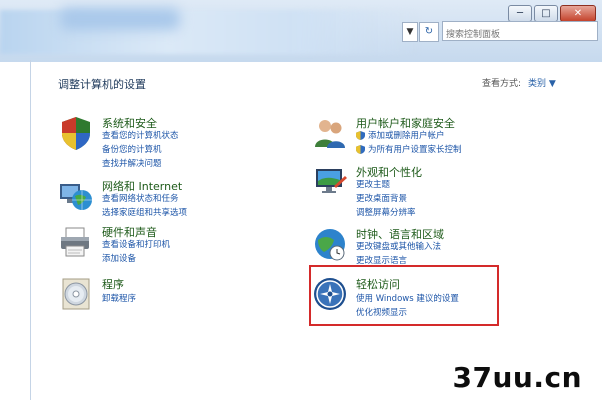 The image size is (602, 400). What do you see at coordinates (386, 212) in the screenshot?
I see `category-link: 调整屏幕分辨率` at bounding box center [386, 212].